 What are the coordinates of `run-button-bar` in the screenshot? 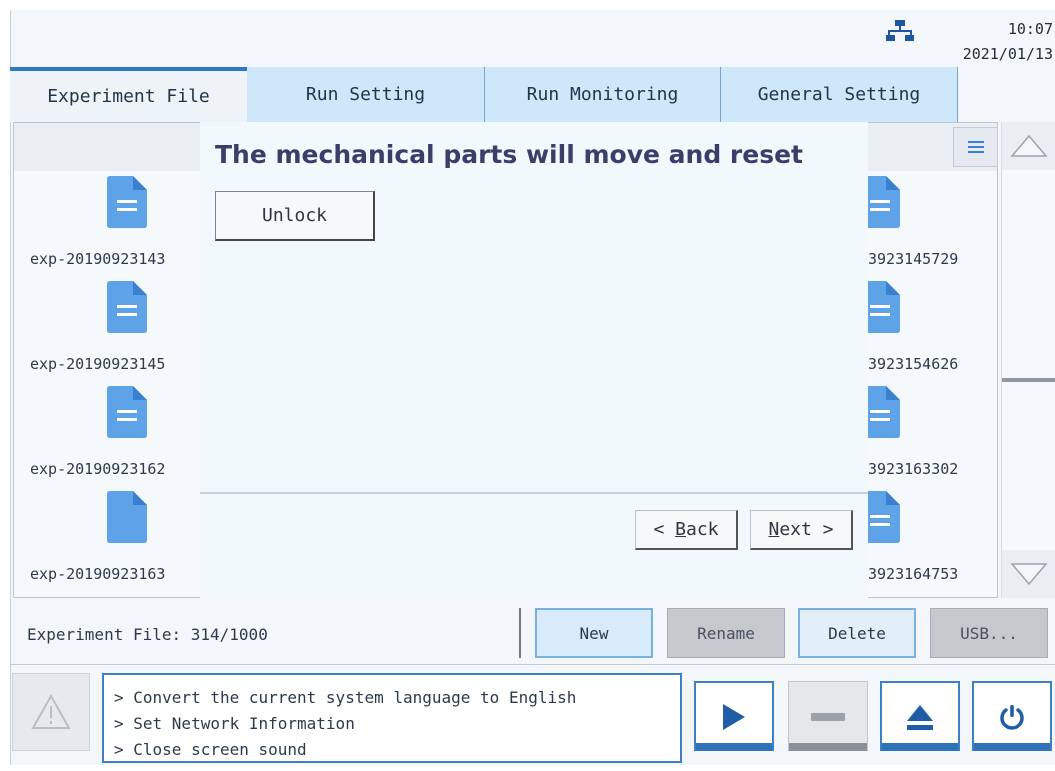 It's located at (734, 747).